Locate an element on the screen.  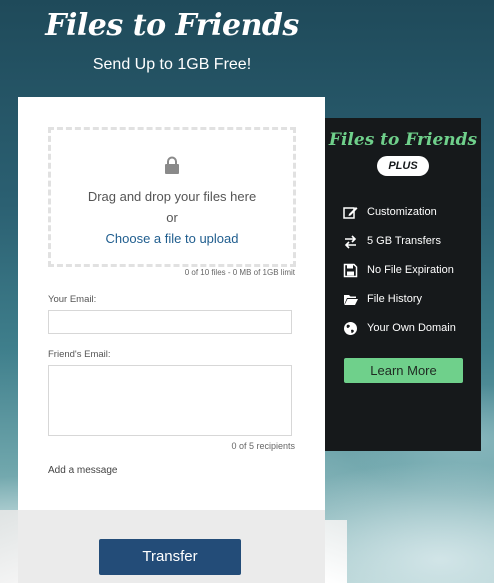
page-title: Files to Friends is located at coordinates (172, 25).